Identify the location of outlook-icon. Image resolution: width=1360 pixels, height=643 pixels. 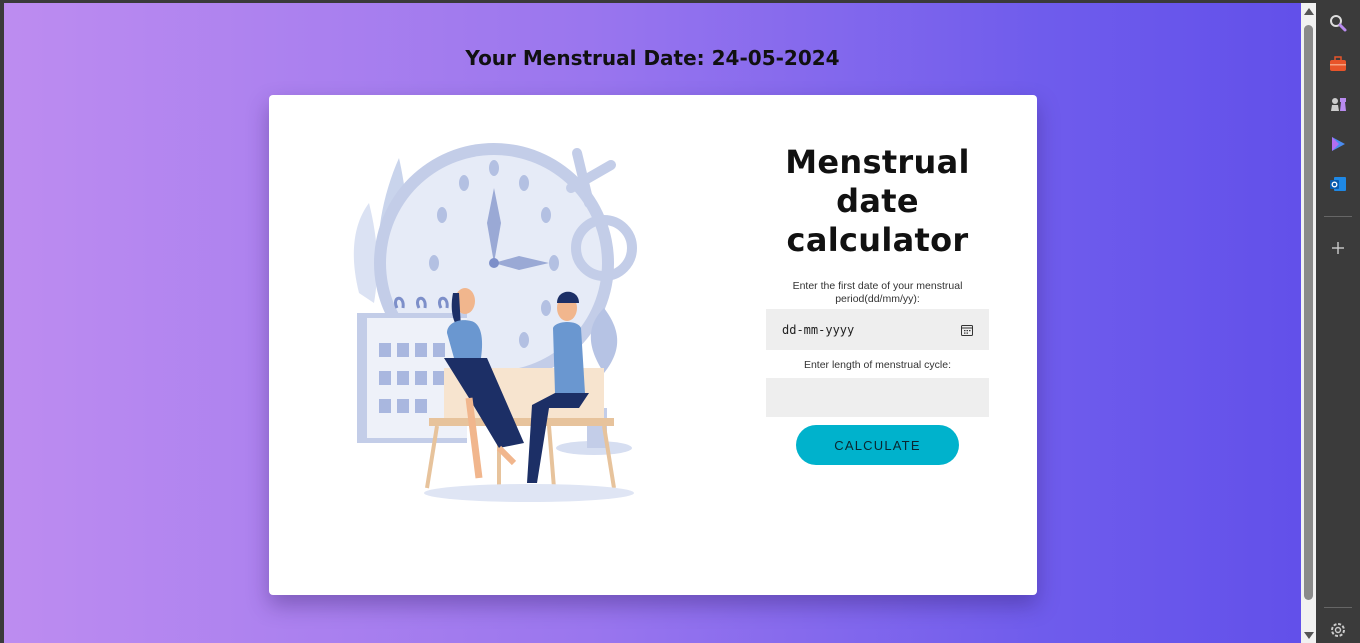
(1338, 184).